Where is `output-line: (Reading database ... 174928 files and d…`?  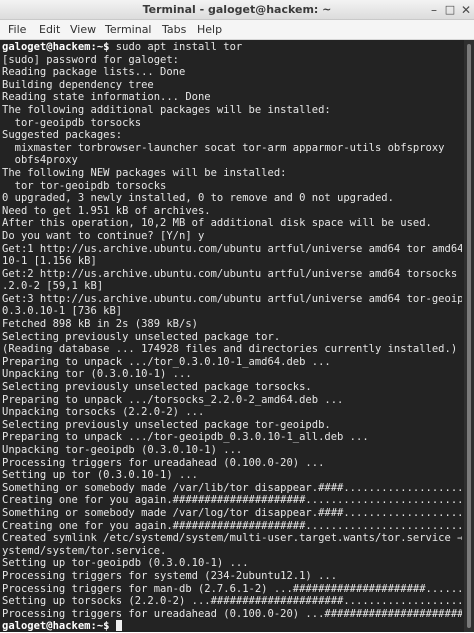 output-line: (Reading database ... 174928 files and d… is located at coordinates (230, 349).